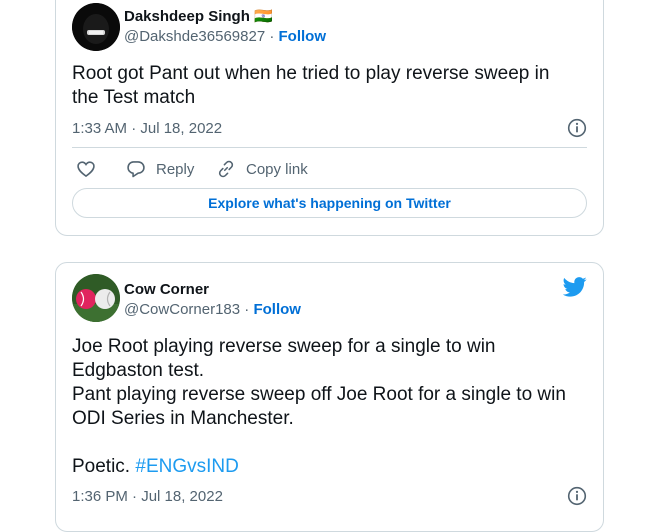 The width and height of the screenshot is (653, 532). Describe the element at coordinates (194, 36) in the screenshot. I see `handle-text: @Dakshde36569827` at that location.